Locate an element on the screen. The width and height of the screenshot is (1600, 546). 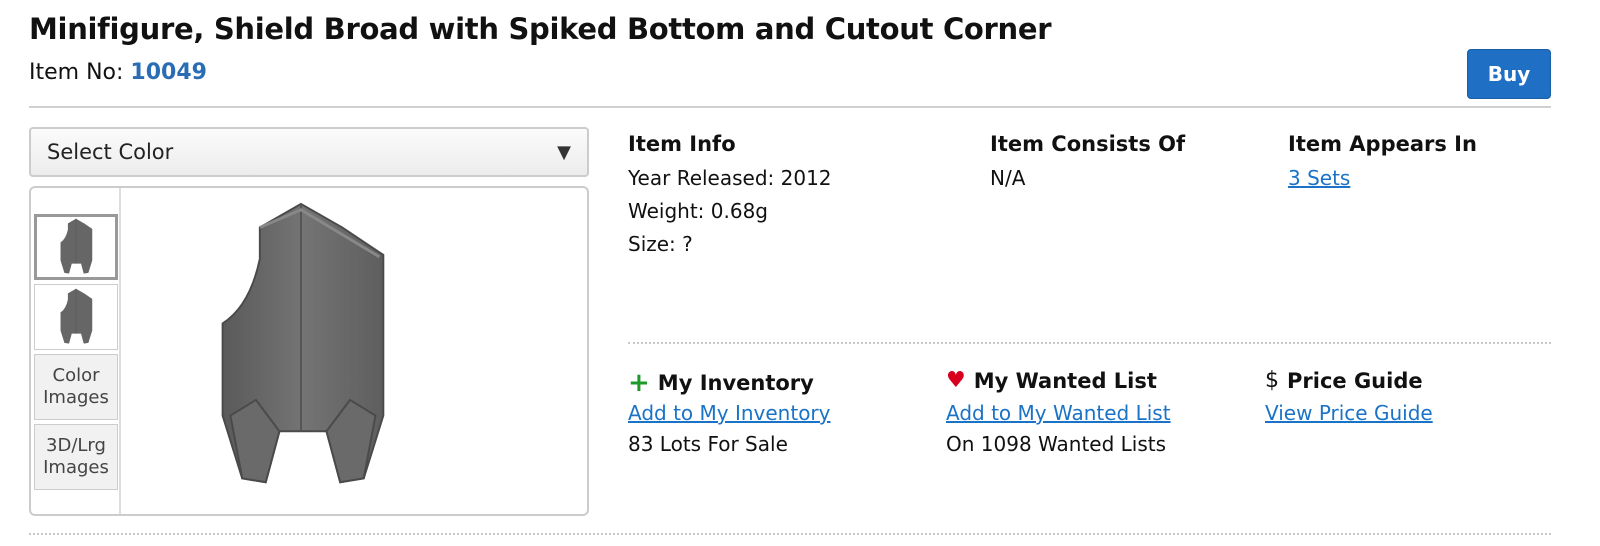
my-inventory-heading: + My Inventory is located at coordinates (721, 383).